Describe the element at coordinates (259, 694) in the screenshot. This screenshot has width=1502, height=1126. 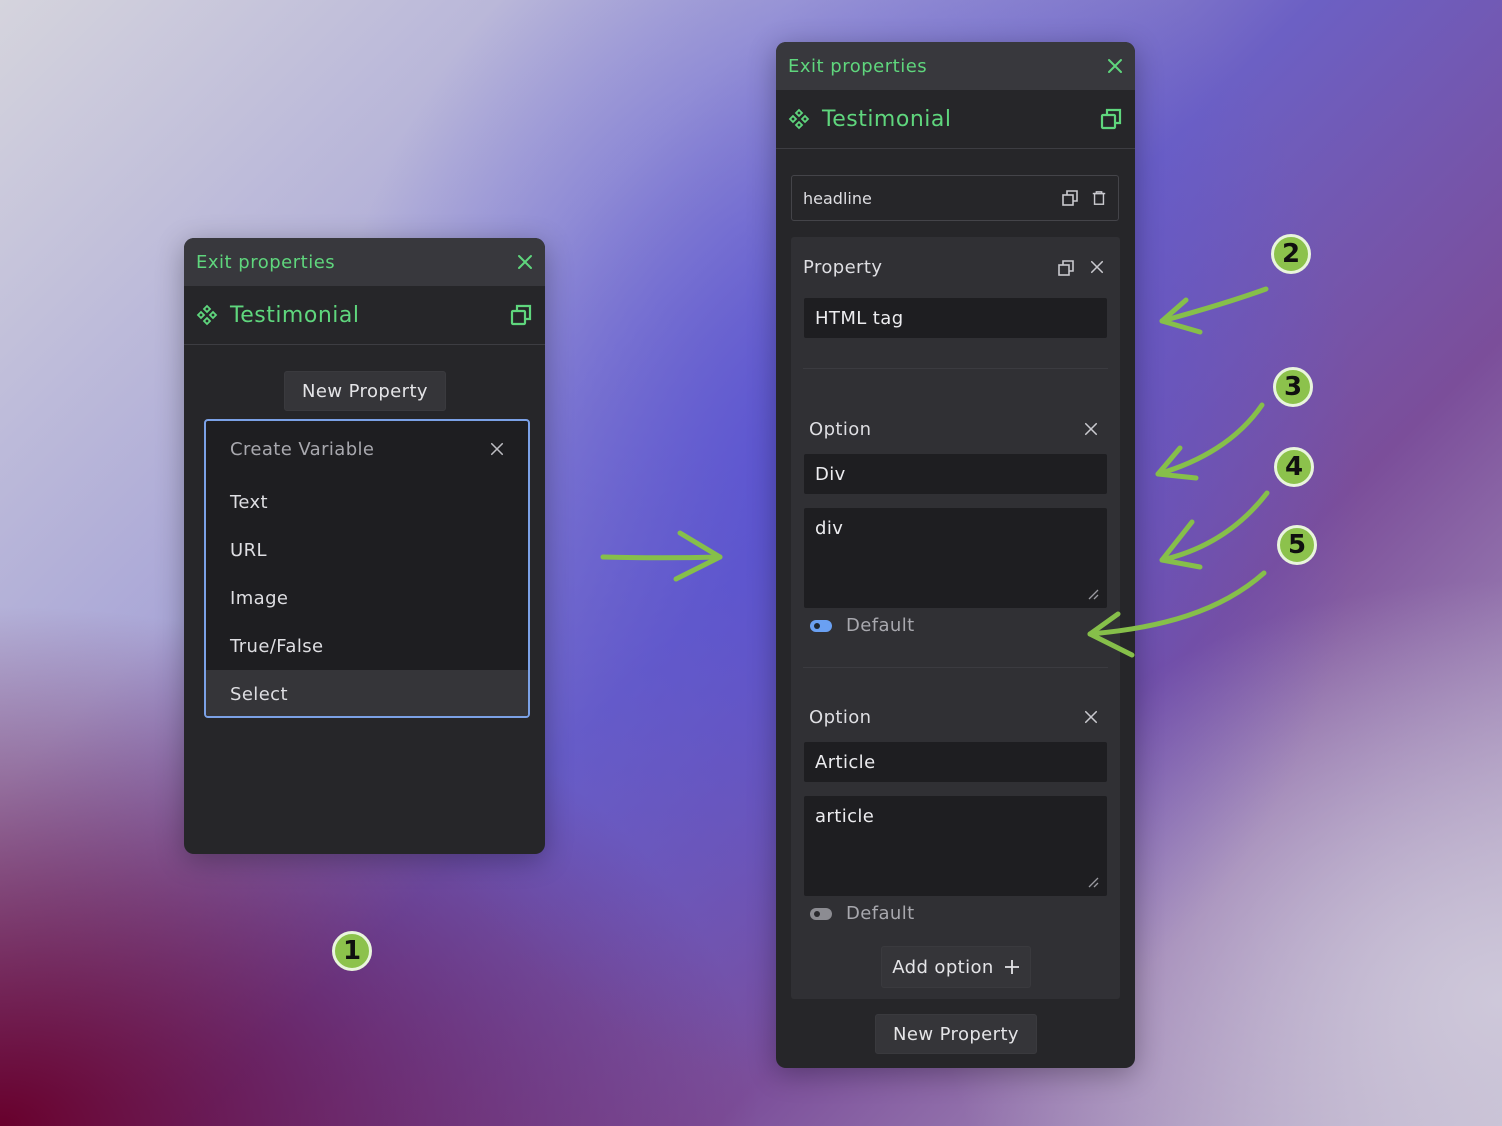
I see `dropdown-item-label: Select` at that location.